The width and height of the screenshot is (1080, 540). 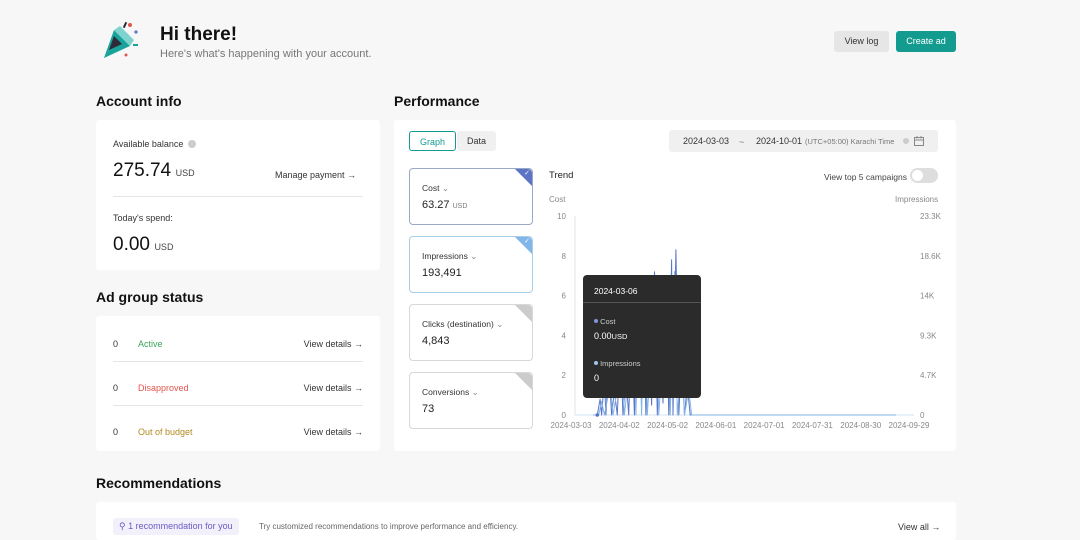 I want to click on view-all-link: View all →, so click(x=919, y=527).